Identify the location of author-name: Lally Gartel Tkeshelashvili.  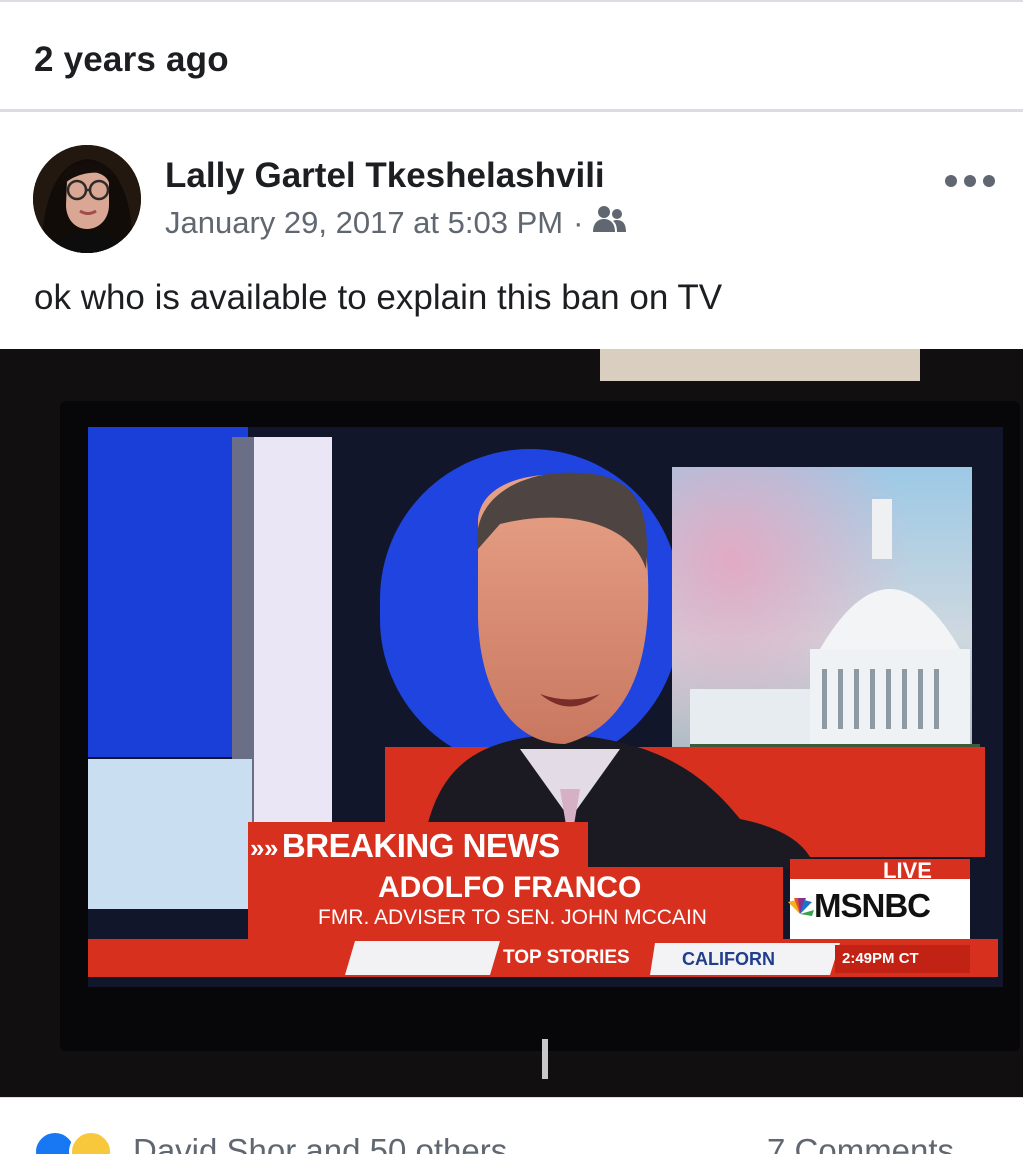
(385, 176).